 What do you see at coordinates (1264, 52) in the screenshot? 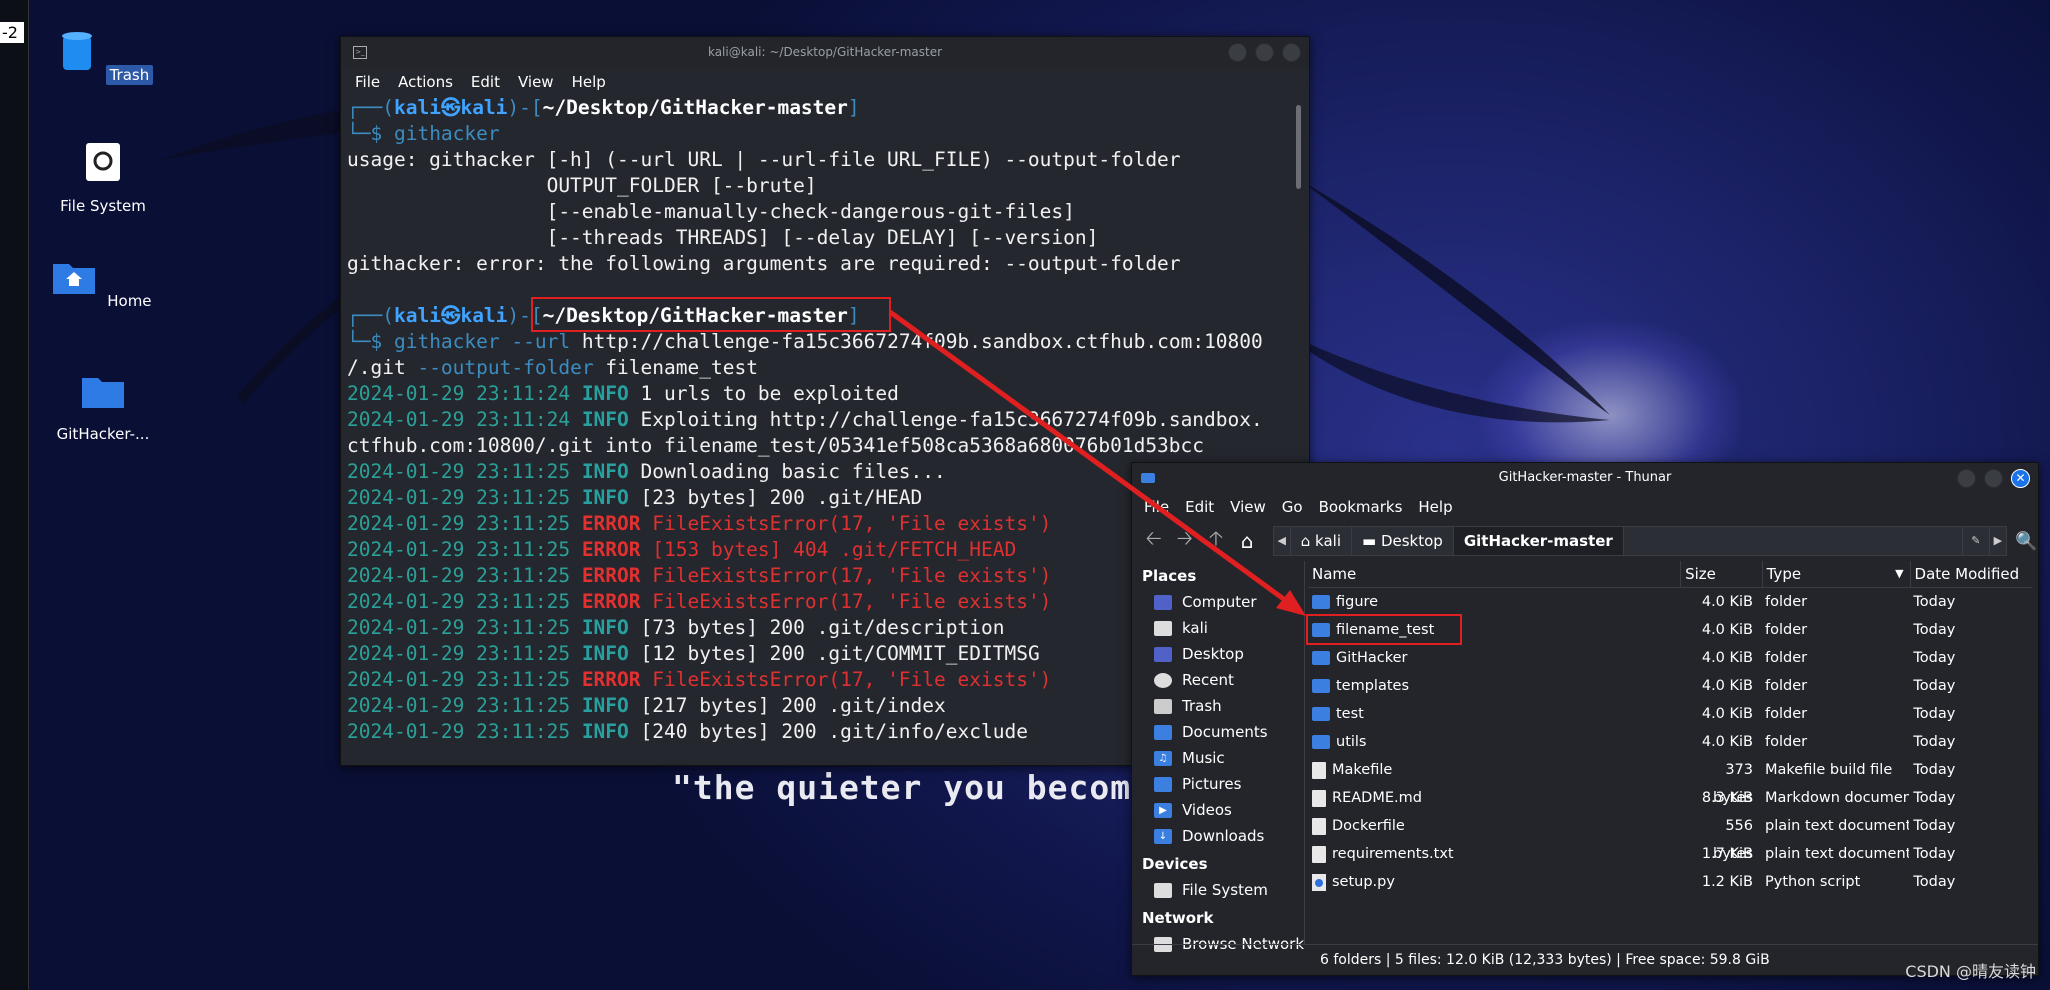
I see `maximize-button` at bounding box center [1264, 52].